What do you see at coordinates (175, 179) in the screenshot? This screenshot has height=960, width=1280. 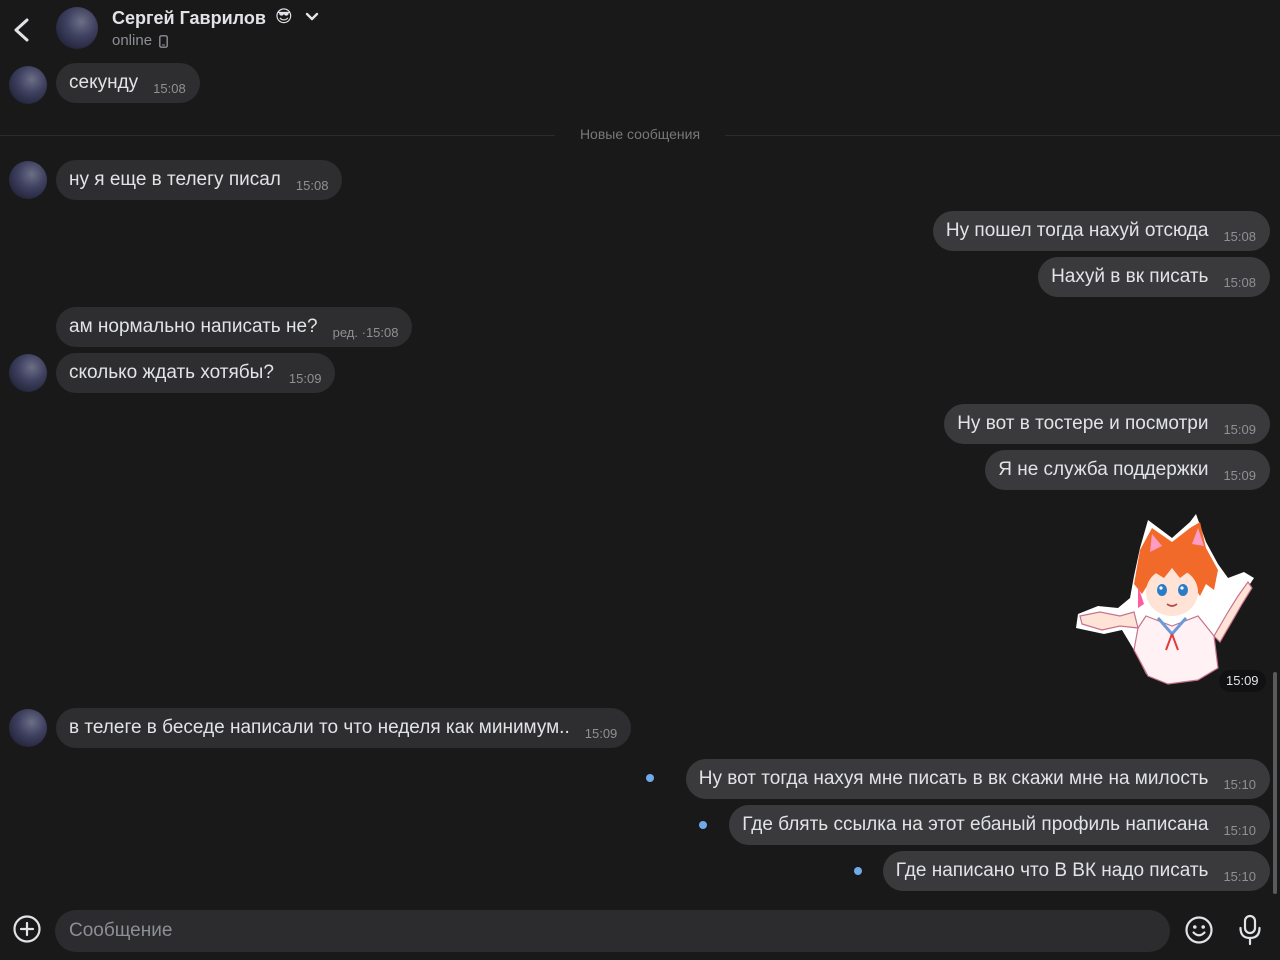 I see `message-text: ну я еще в телегу писал` at bounding box center [175, 179].